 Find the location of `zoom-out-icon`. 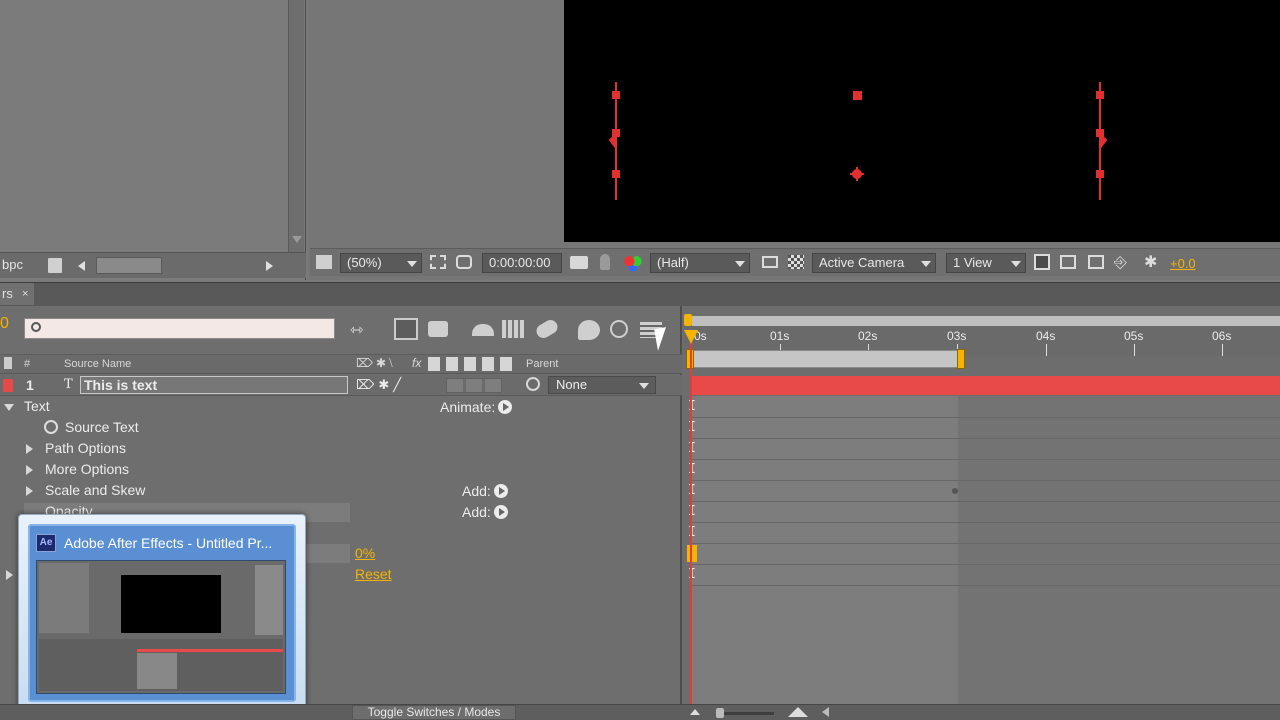

zoom-out-icon is located at coordinates (695, 712).